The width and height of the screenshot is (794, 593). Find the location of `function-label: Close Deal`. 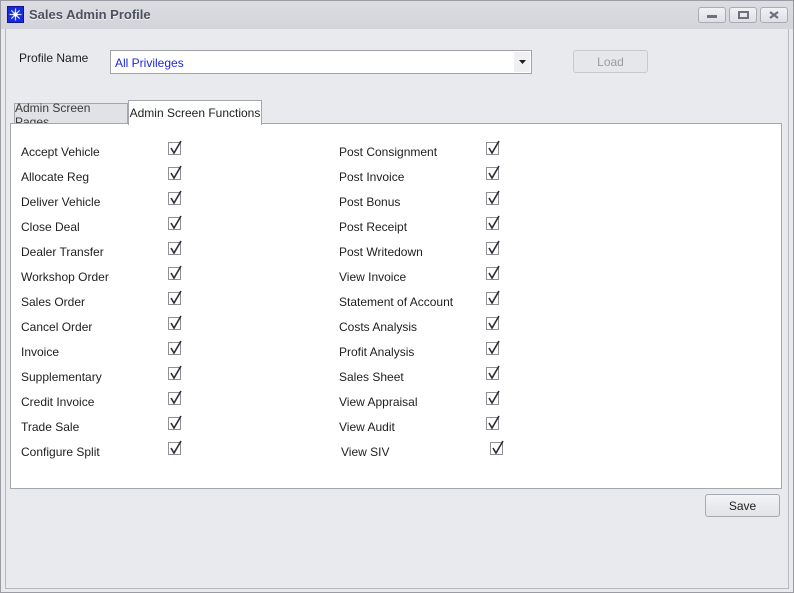

function-label: Close Deal is located at coordinates (50, 227).